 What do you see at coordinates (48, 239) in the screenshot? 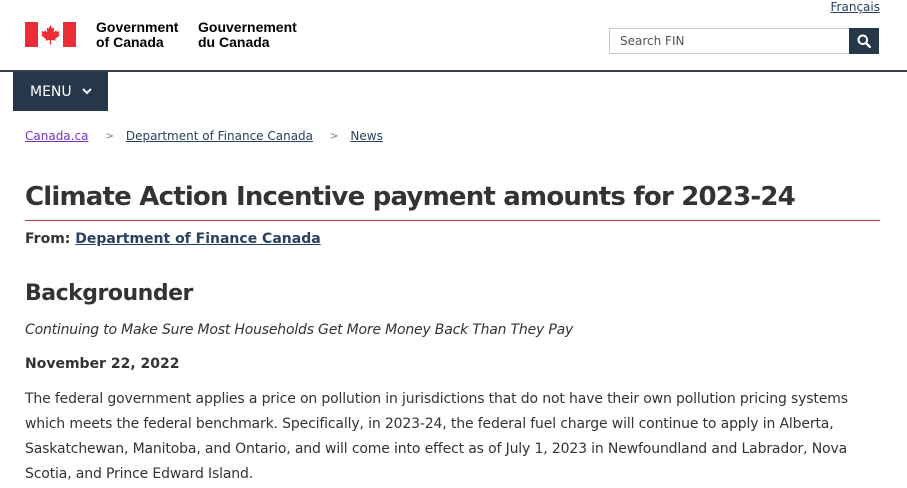
I see `from-label: From:` at bounding box center [48, 239].